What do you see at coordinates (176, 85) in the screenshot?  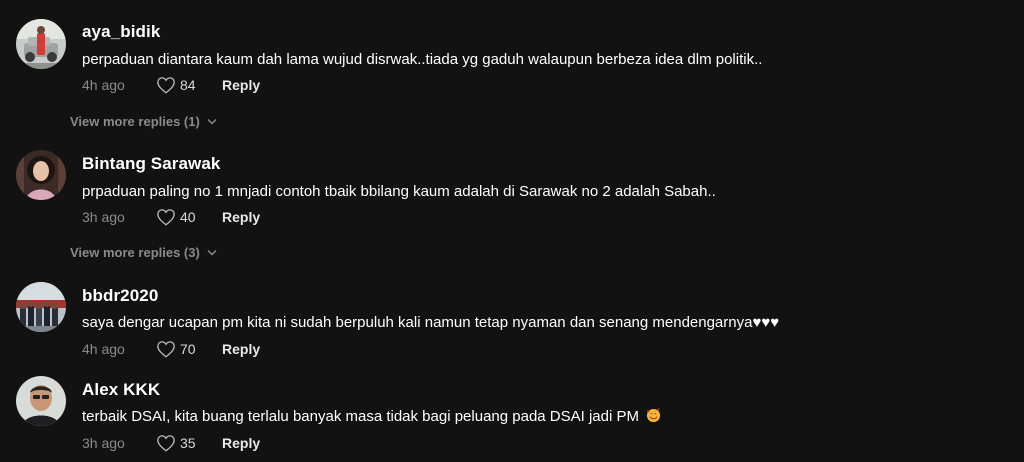 I see `like-button: 84` at bounding box center [176, 85].